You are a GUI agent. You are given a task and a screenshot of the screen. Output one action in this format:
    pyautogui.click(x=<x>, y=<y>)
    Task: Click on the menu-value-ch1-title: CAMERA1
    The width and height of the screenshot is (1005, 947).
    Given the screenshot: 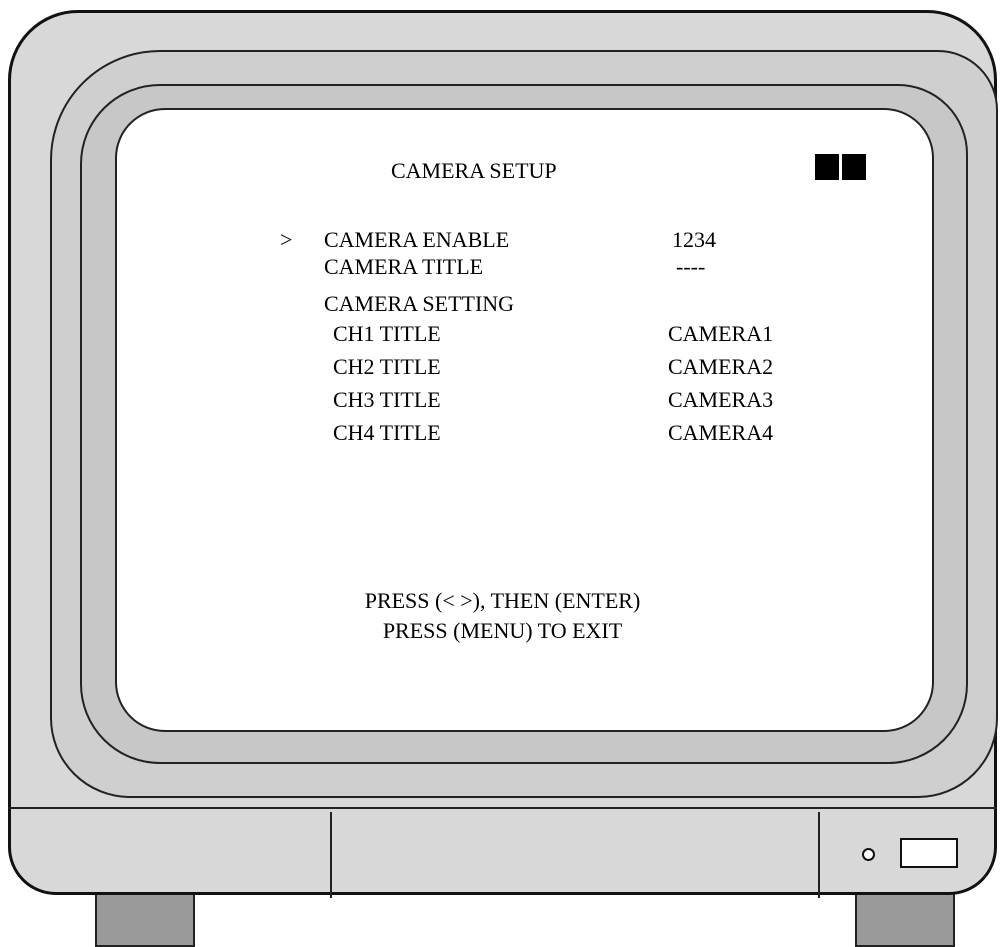 What is the action you would take?
    pyautogui.click(x=720, y=334)
    